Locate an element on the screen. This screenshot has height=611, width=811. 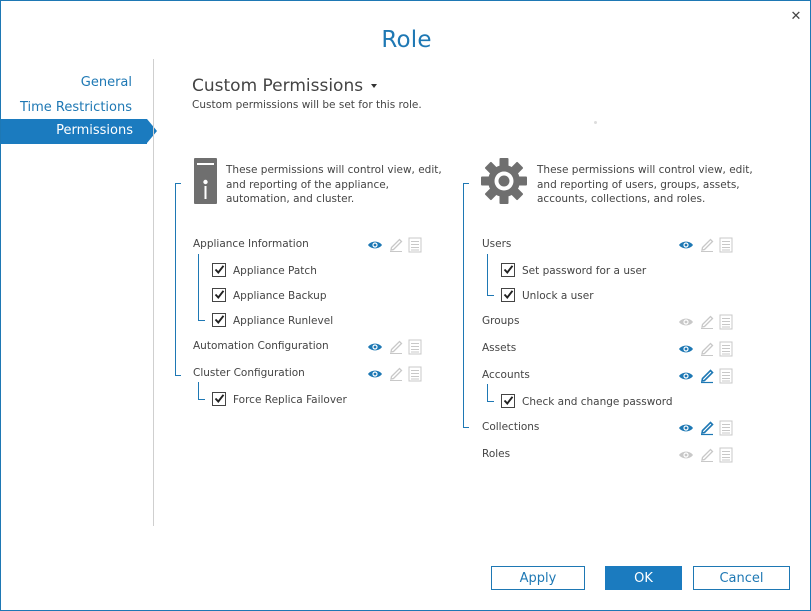
gear-icon is located at coordinates (504, 183).